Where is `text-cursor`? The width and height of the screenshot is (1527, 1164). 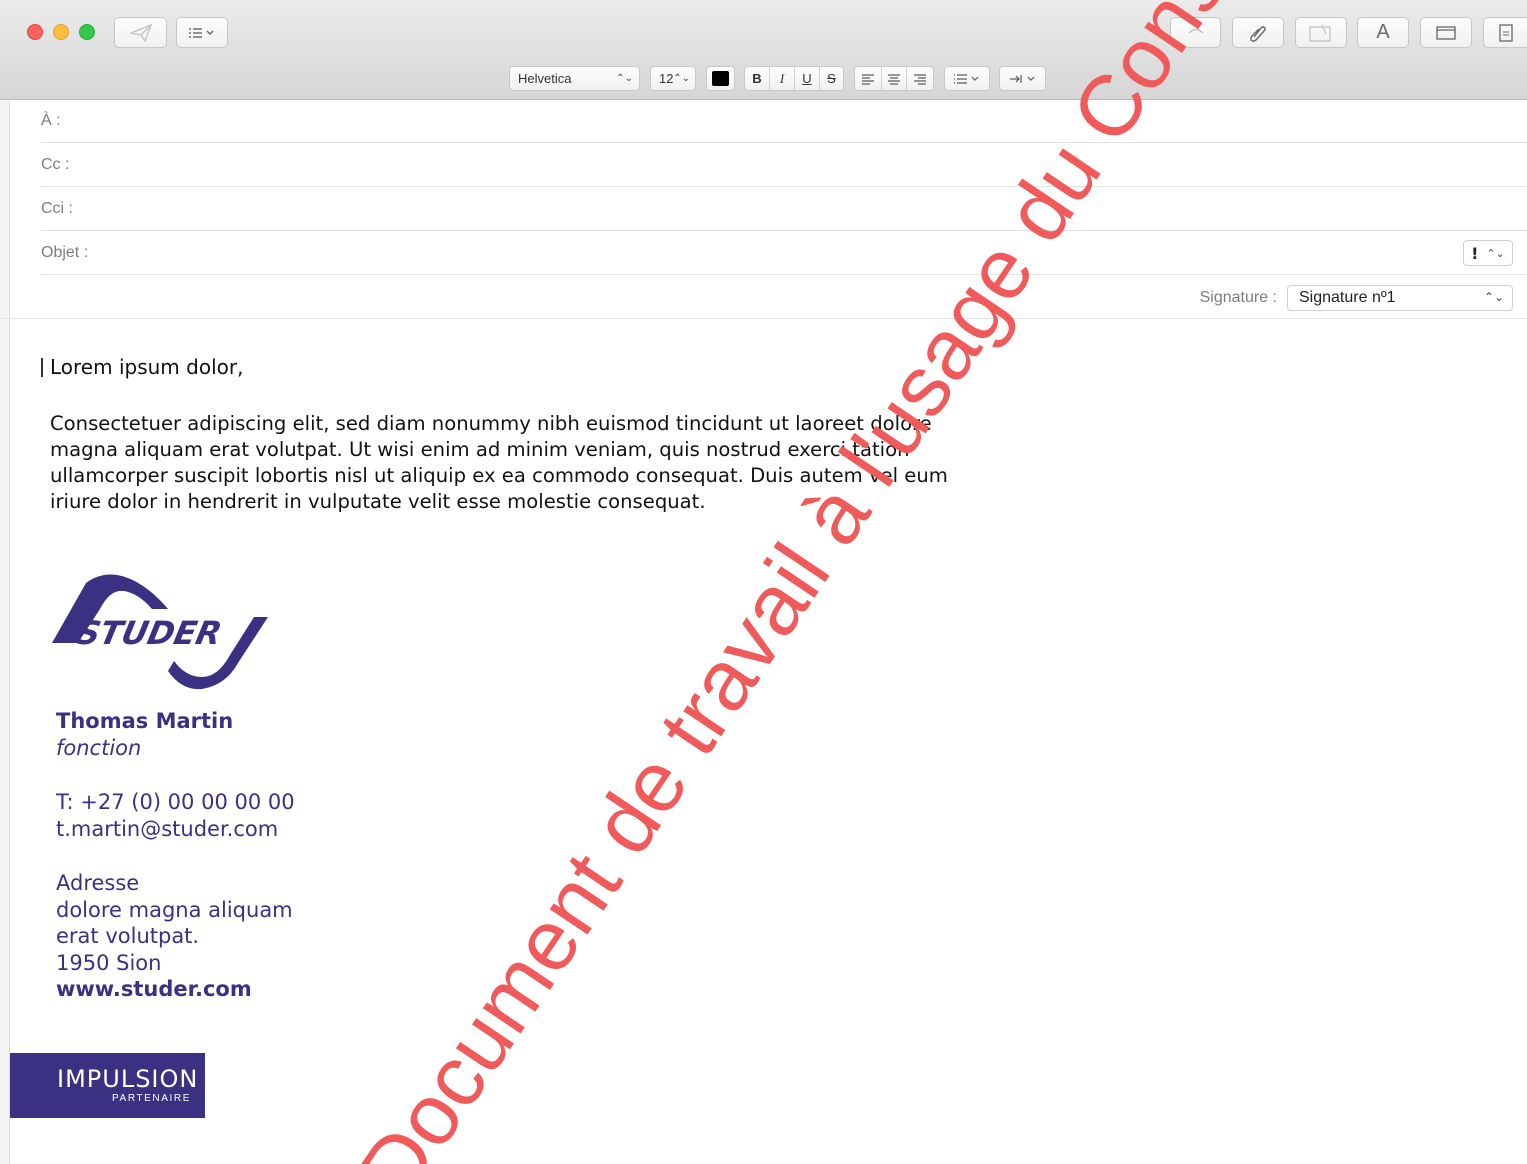
text-cursor is located at coordinates (42, 367).